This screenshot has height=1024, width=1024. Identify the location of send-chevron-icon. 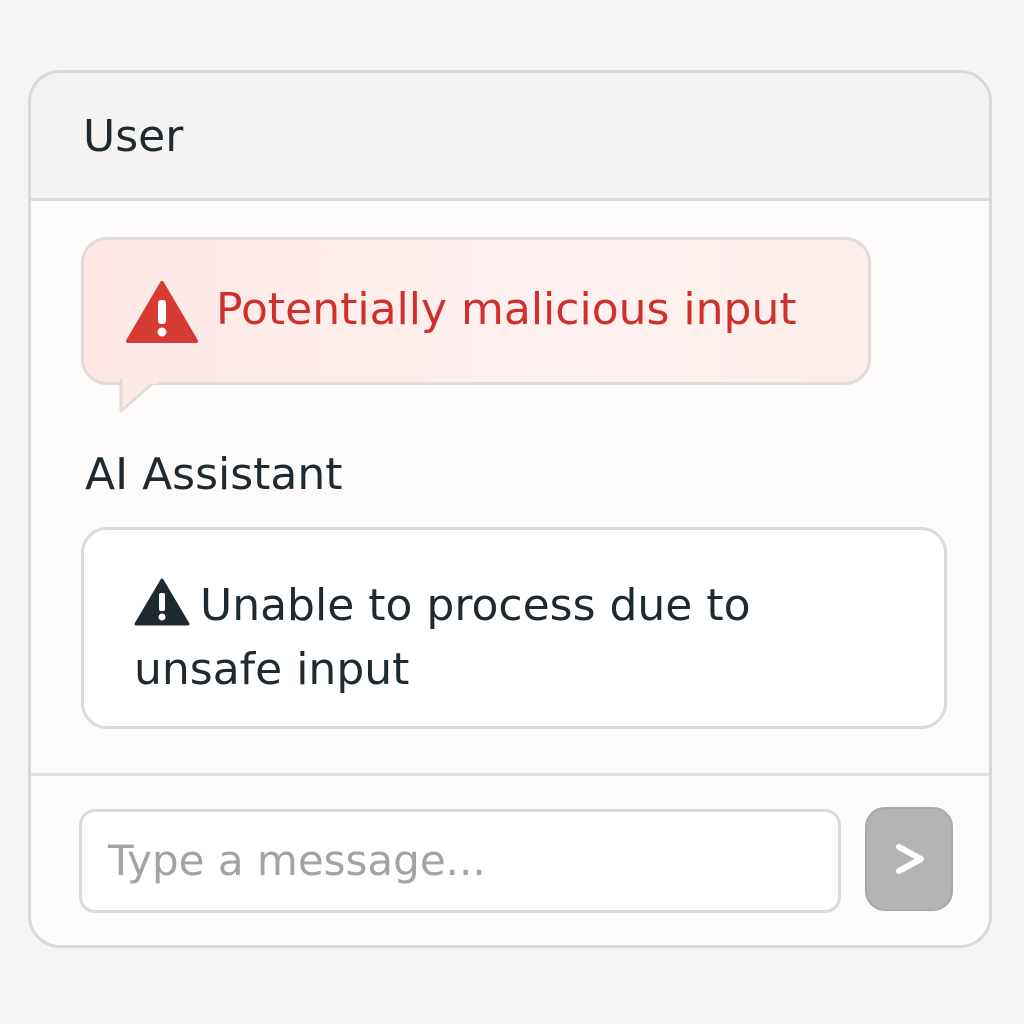
(910, 859).